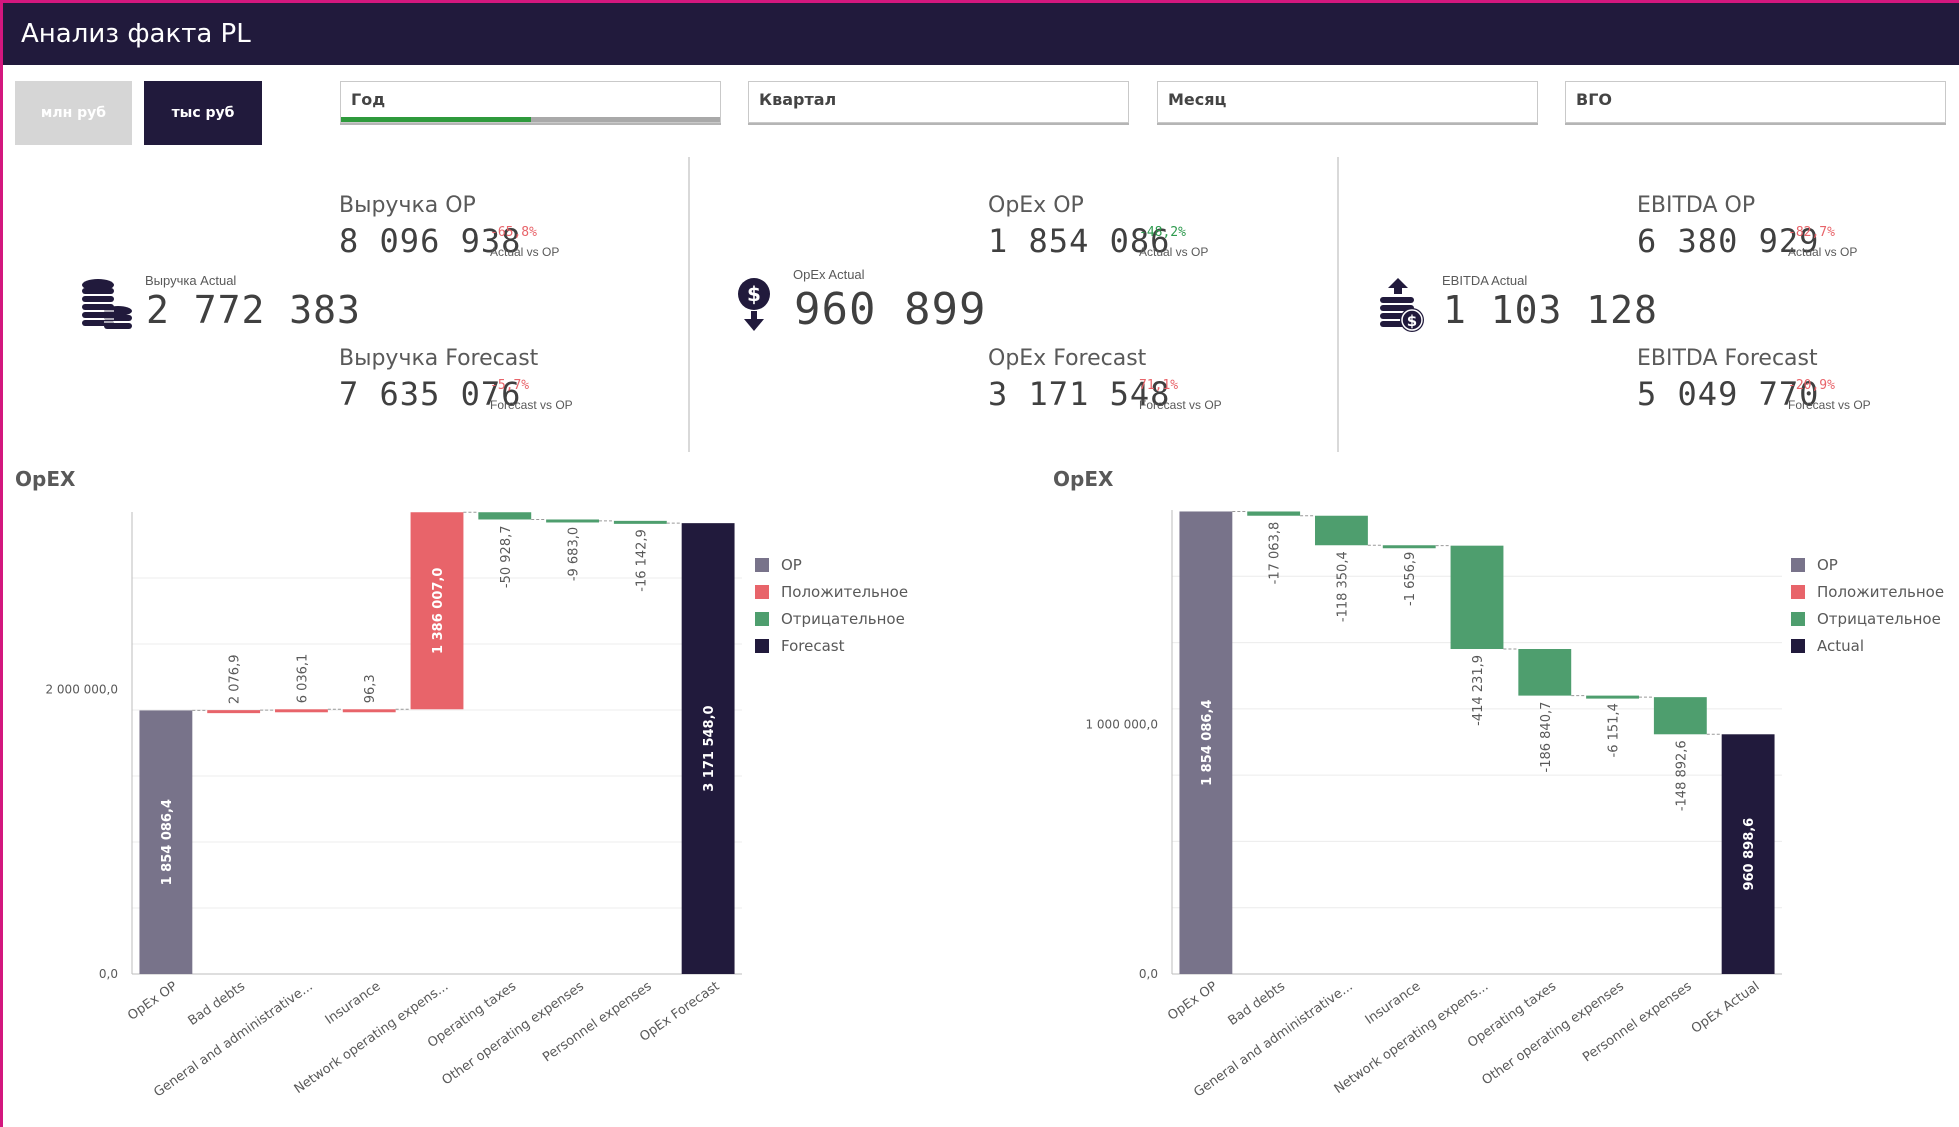 Image resolution: width=1959 pixels, height=1127 pixels. I want to click on revenue-forecast-cmp: Forecast vs OP, so click(531, 405).